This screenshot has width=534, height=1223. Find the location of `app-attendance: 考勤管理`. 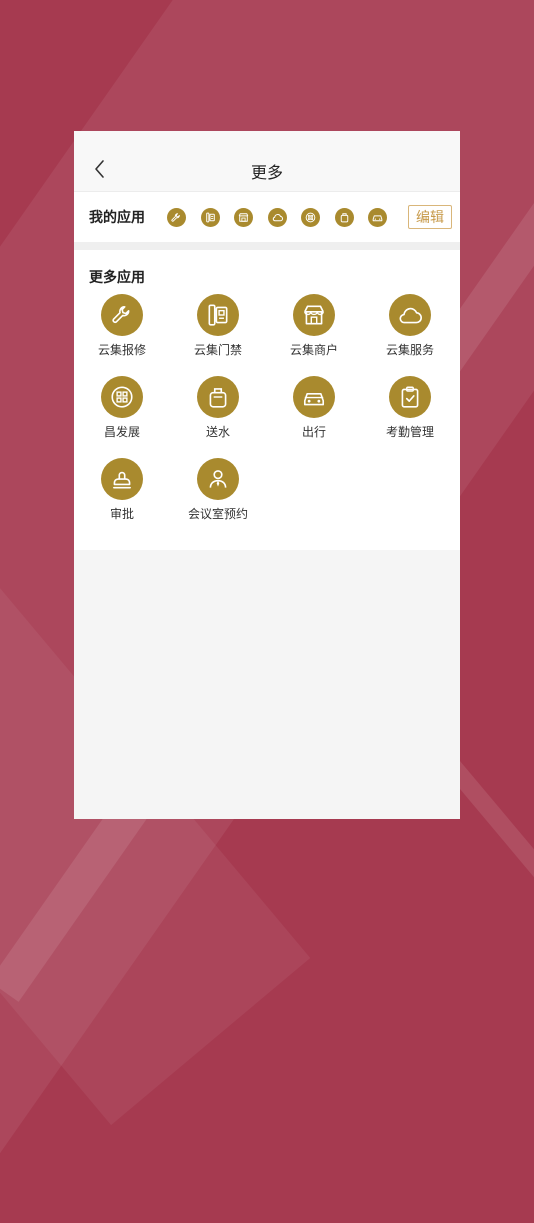

app-attendance: 考勤管理 is located at coordinates (410, 417).